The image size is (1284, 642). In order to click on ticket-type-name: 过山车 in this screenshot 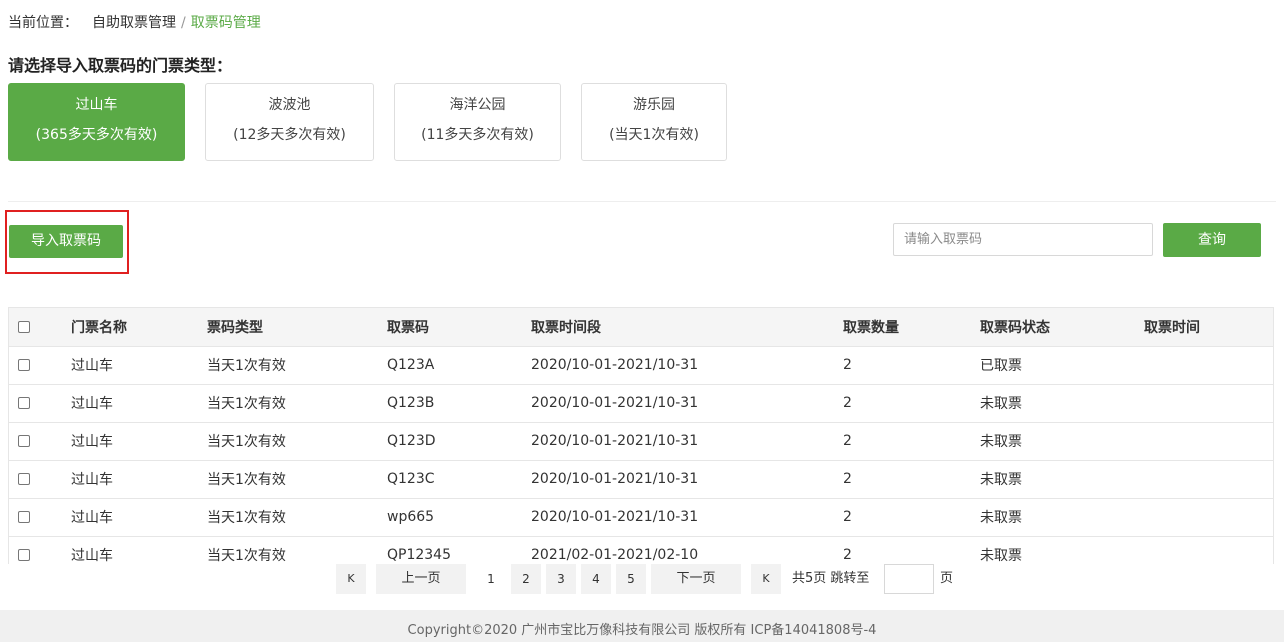, I will do `click(96, 105)`.